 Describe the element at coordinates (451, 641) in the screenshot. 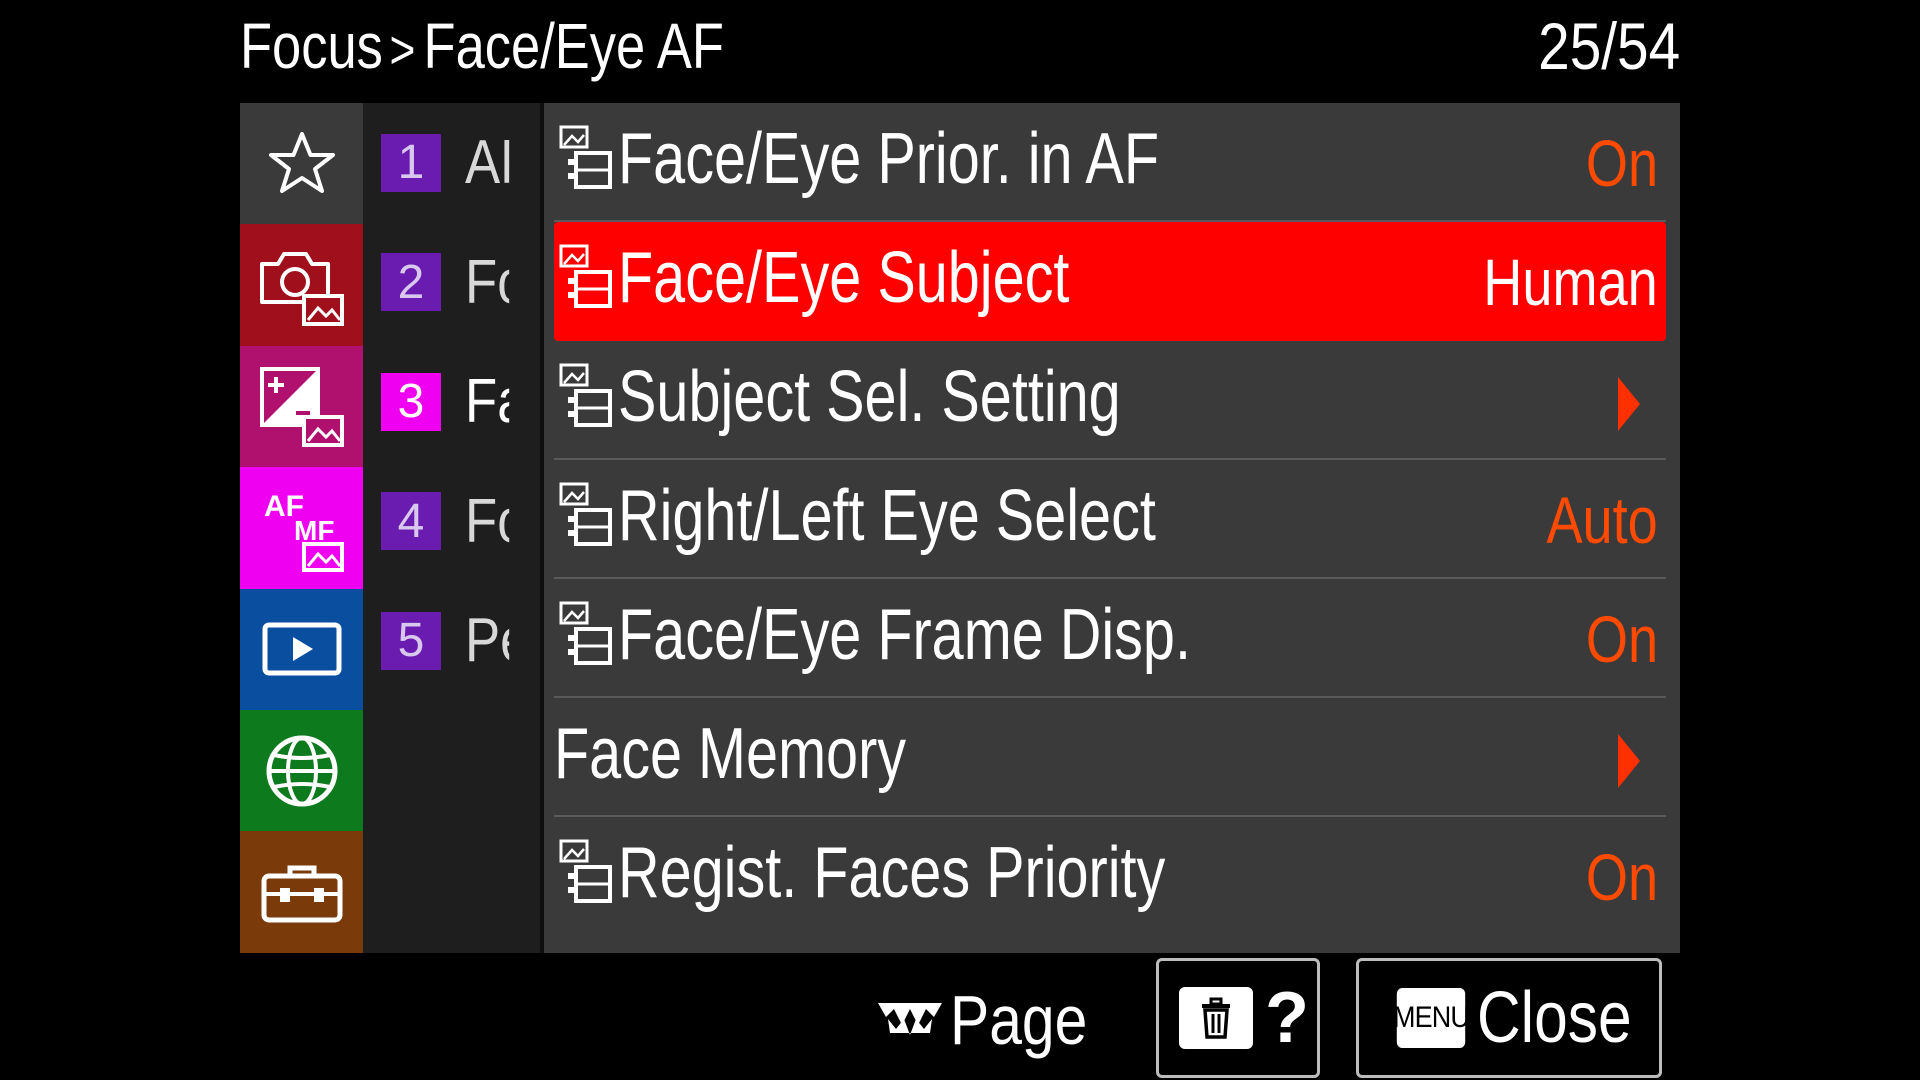

I see `subpage-item-5: 5 Pe` at that location.